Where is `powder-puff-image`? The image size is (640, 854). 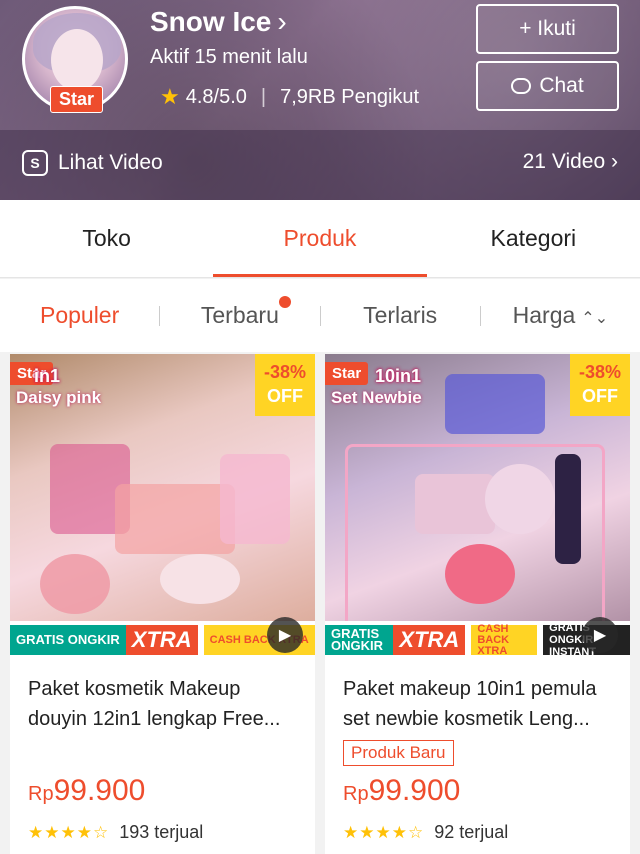
powder-puff-image is located at coordinates (200, 579).